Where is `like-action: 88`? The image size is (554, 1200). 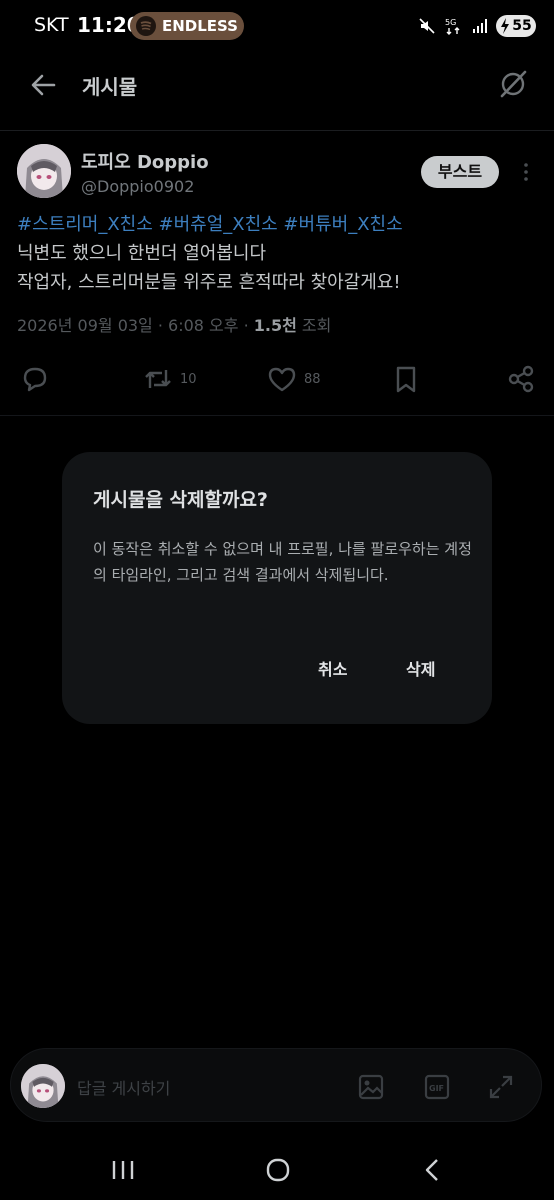 like-action: 88 is located at coordinates (293, 379).